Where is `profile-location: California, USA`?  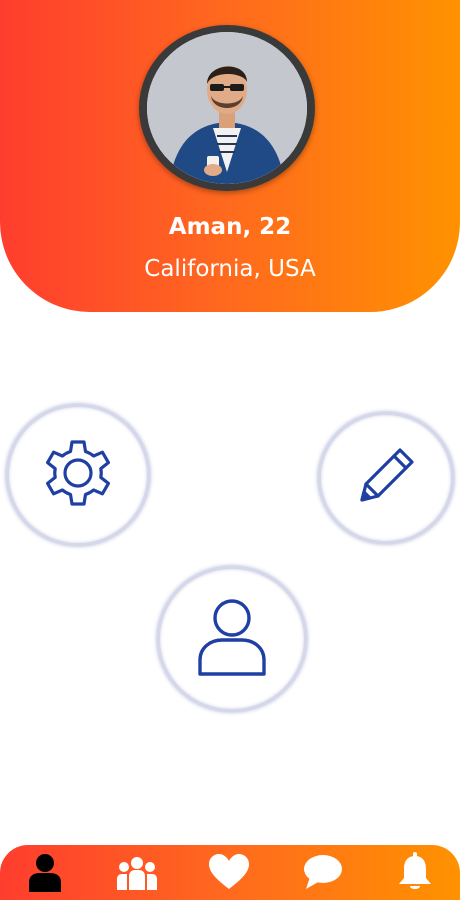 profile-location: California, USA is located at coordinates (230, 269).